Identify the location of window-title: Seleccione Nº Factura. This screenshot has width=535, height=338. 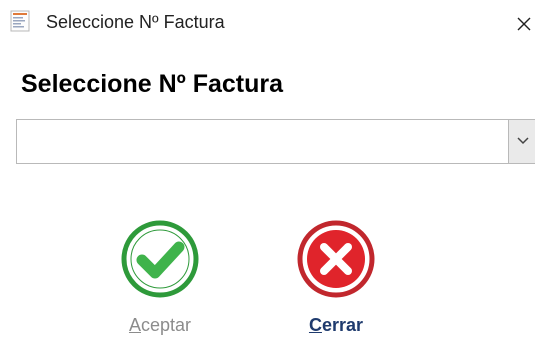
(135, 22).